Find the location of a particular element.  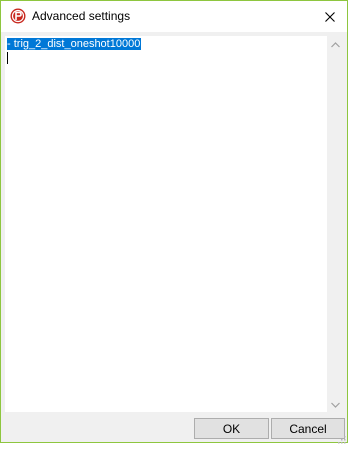

app-logo-icon is located at coordinates (18, 16).